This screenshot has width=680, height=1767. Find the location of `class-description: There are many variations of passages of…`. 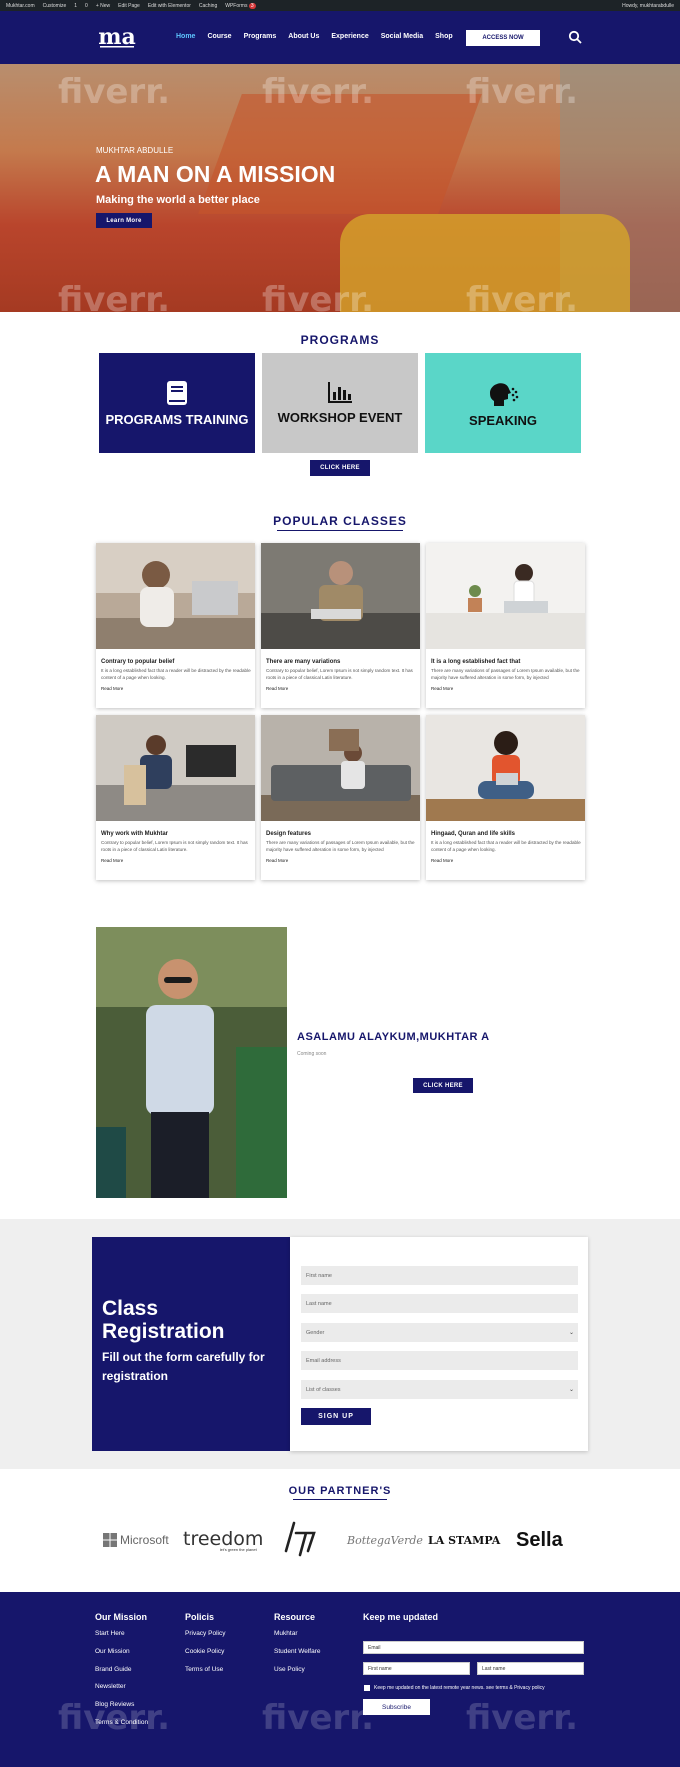

class-description: There are many variations of passages of… is located at coordinates (340, 846).